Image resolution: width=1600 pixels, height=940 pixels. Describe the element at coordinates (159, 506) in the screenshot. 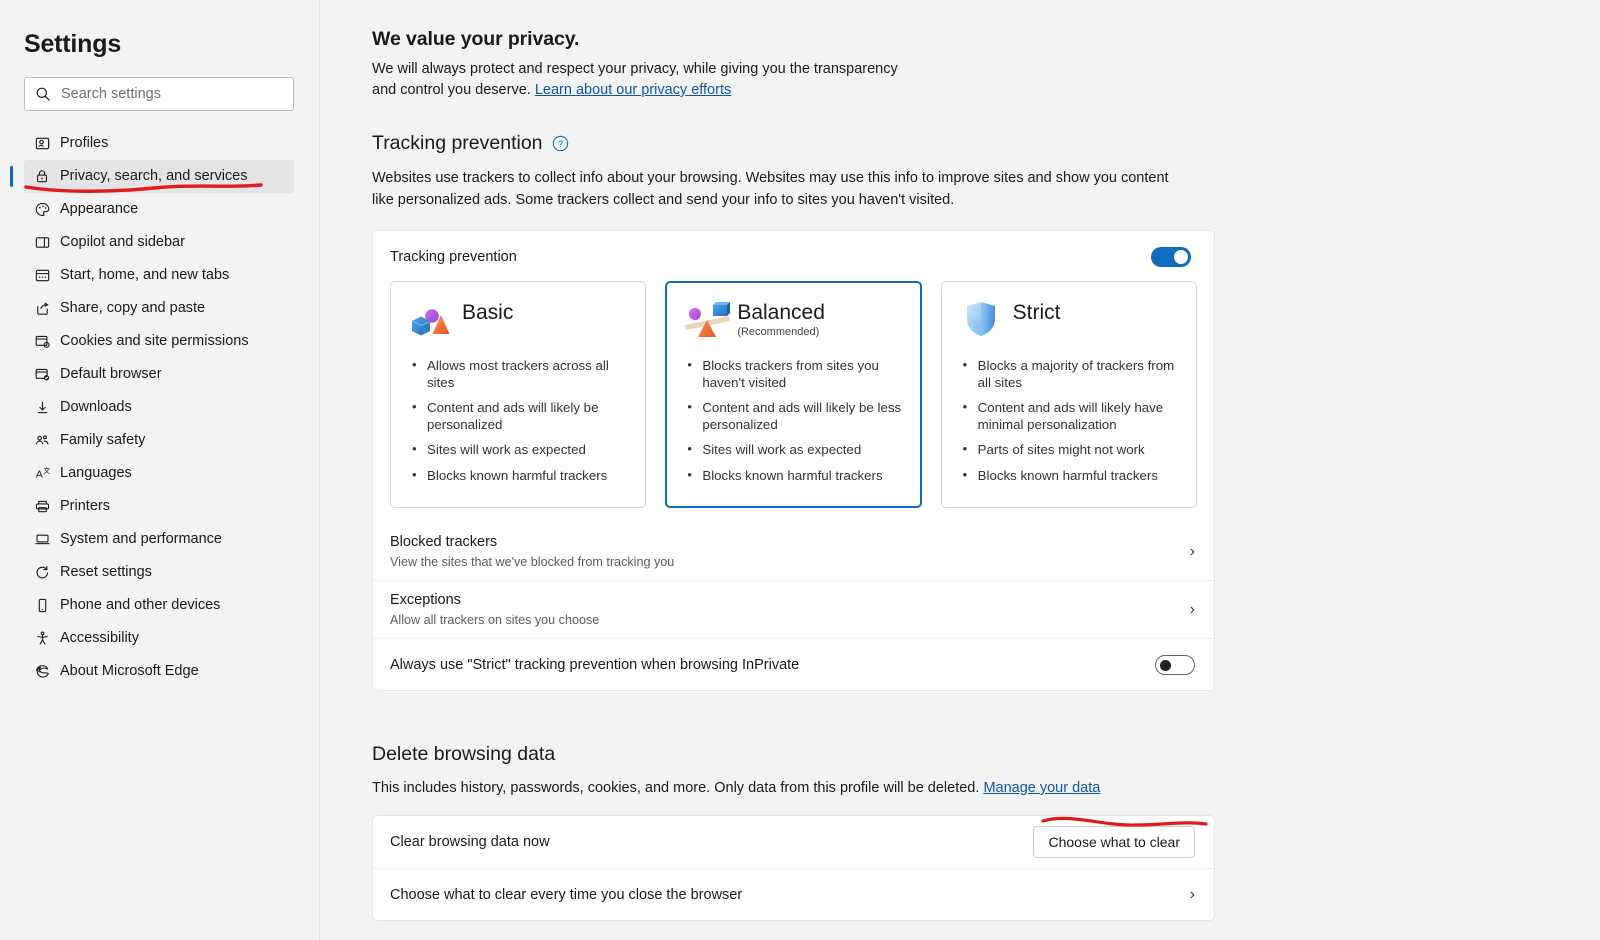

I see `sidebar-item-printers: Printers` at that location.